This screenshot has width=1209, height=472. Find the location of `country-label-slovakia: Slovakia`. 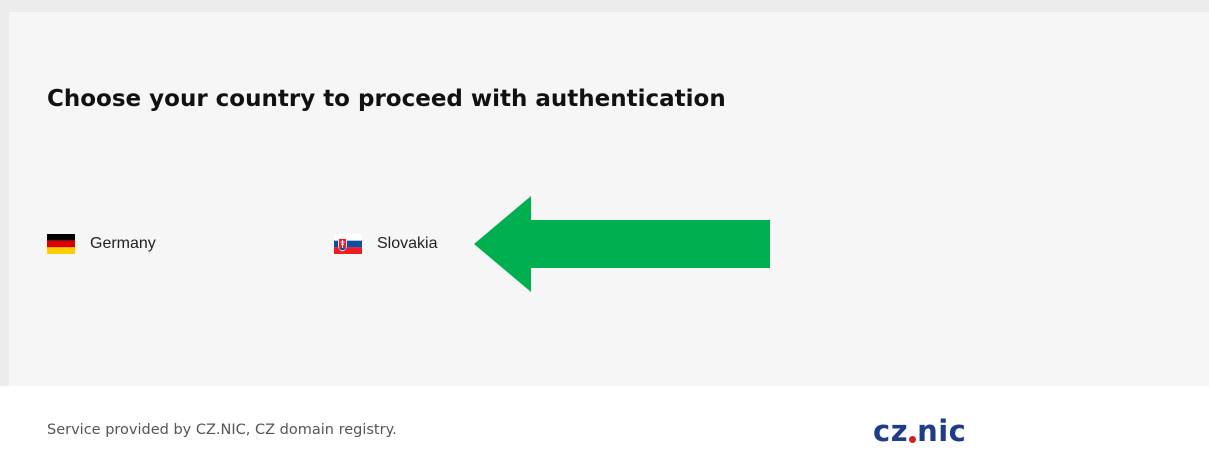

country-label-slovakia: Slovakia is located at coordinates (407, 243).